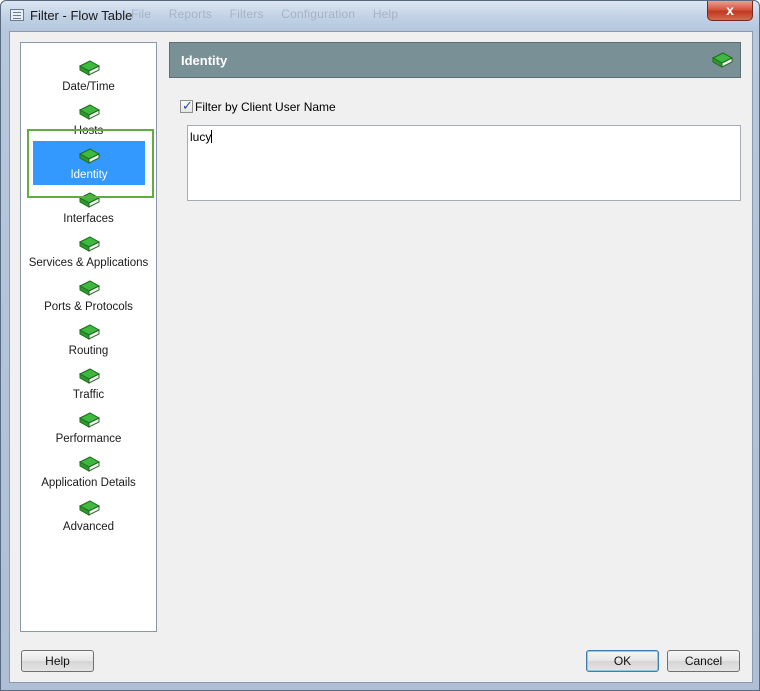 The width and height of the screenshot is (760, 691). What do you see at coordinates (88, 255) in the screenshot?
I see `nav-item-services-applications: Services & Applications` at bounding box center [88, 255].